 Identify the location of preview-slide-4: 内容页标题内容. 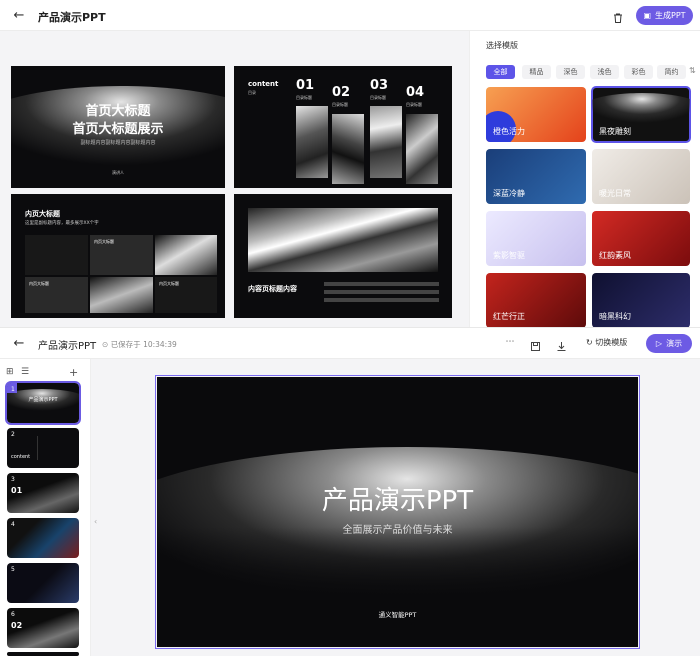
(343, 256).